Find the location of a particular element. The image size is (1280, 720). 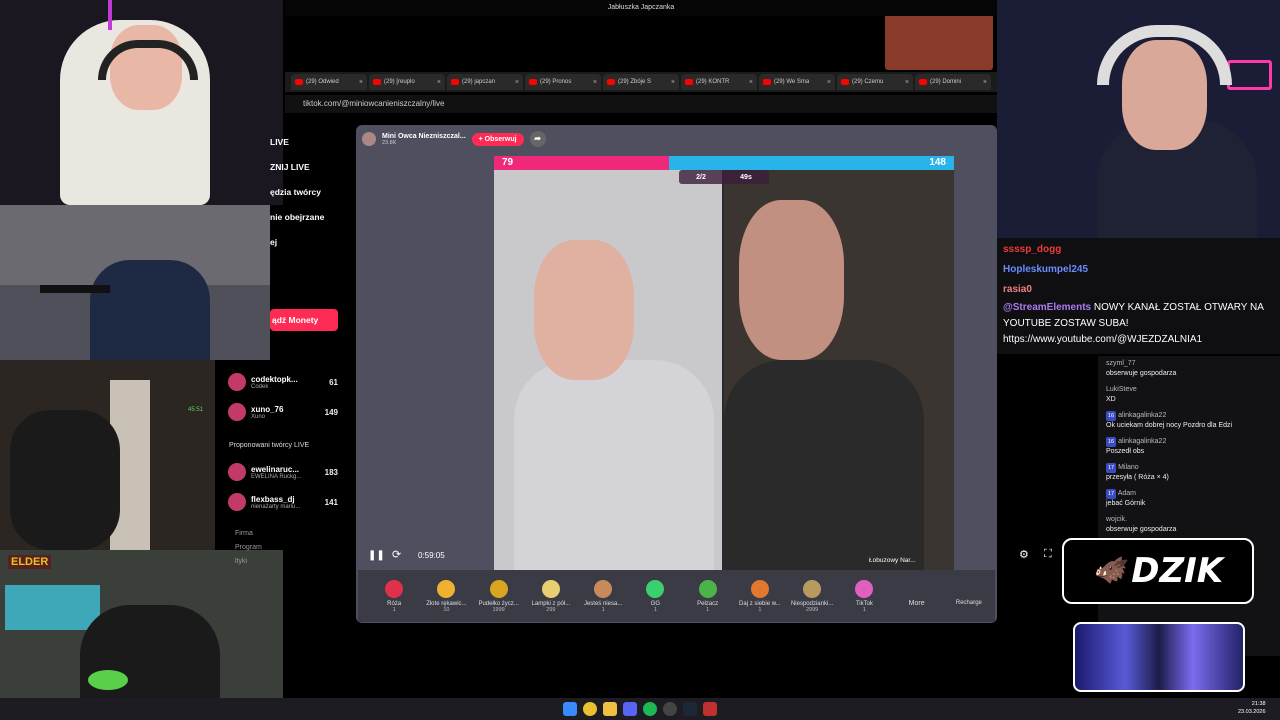

gift-item: Róża 1 is located at coordinates (394, 596).